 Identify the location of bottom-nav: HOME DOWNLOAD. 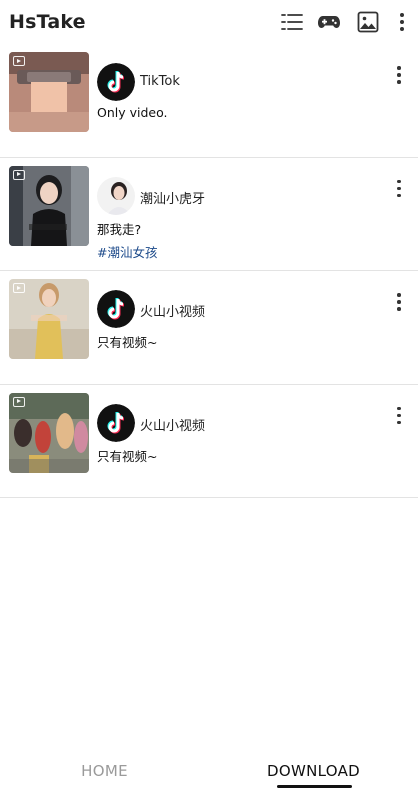
(209, 775).